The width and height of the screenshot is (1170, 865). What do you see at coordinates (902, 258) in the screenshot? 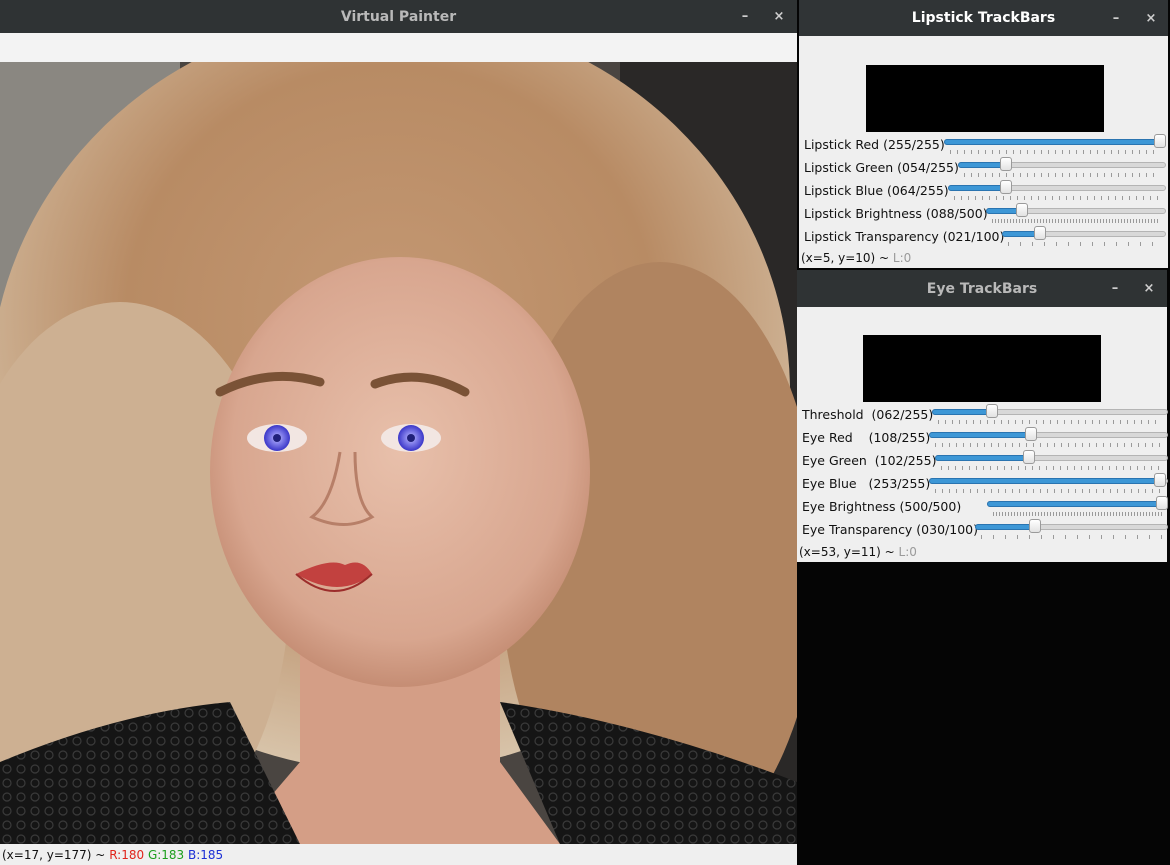
I see `lipstick-level: L:0` at bounding box center [902, 258].